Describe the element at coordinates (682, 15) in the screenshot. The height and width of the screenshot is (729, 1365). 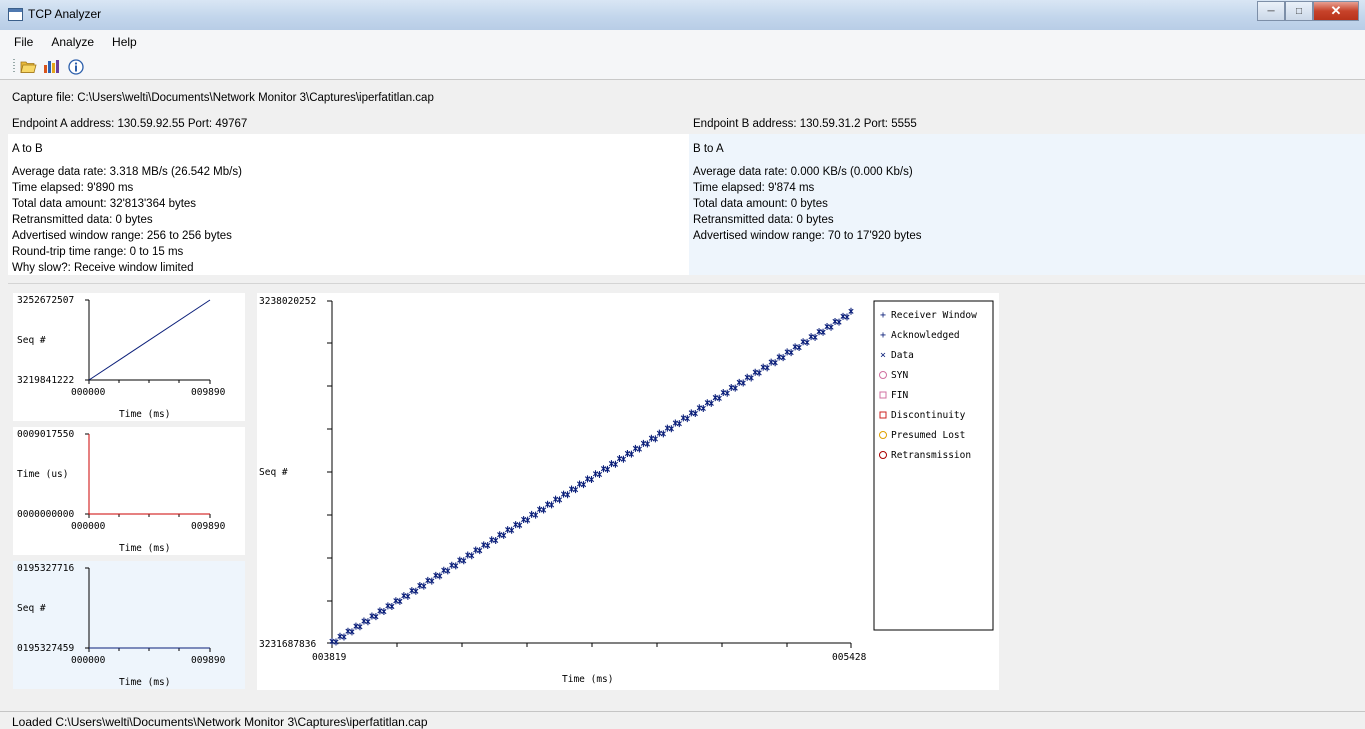
I see `title-bar: TCP Analyzer ─ □ ✕` at that location.